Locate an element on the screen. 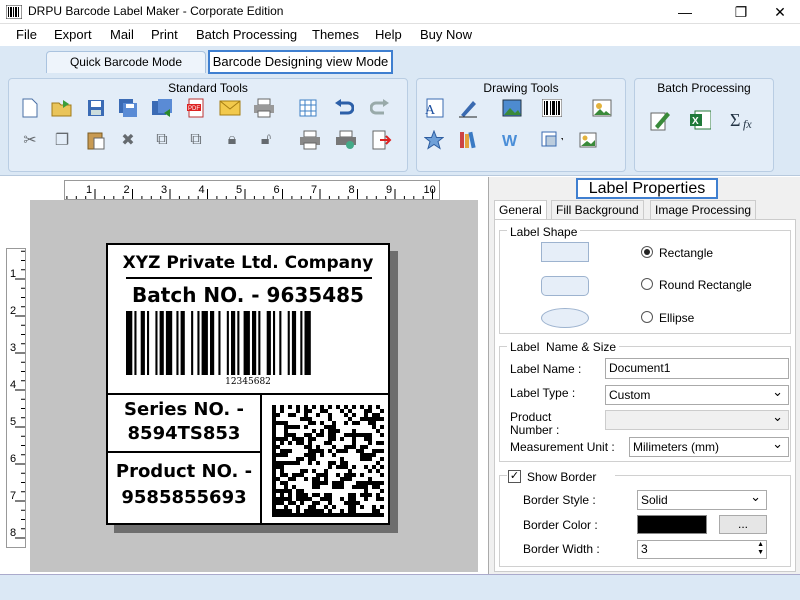  tab-general: General is located at coordinates (520, 210).